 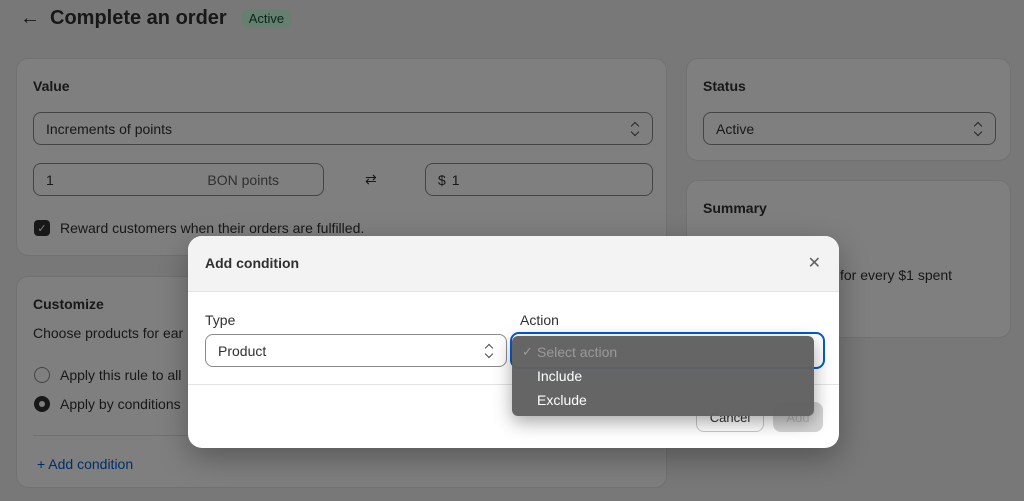 What do you see at coordinates (539, 320) in the screenshot?
I see `action-label: Action` at bounding box center [539, 320].